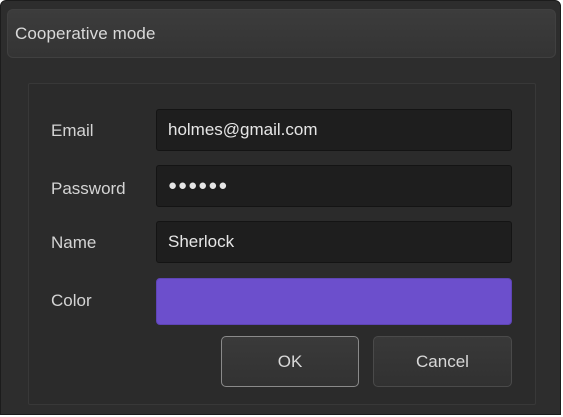 The height and width of the screenshot is (417, 563). Describe the element at coordinates (334, 130) in the screenshot. I see `email-field: holmes@gmail.com` at that location.